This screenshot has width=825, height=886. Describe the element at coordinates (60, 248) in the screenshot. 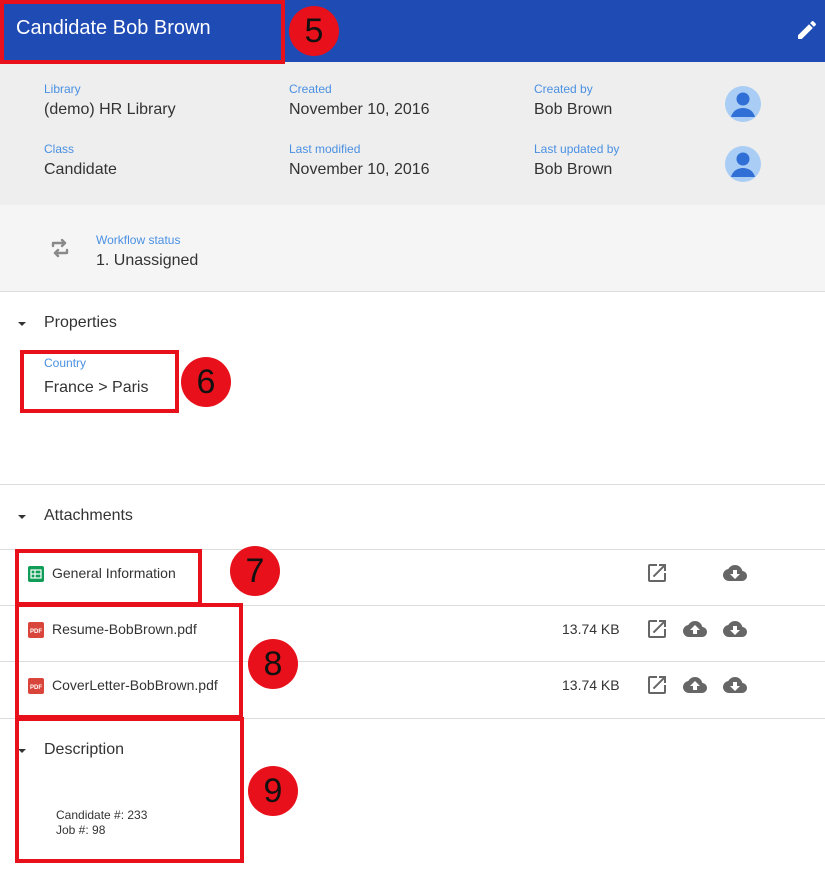

I see `sync-icon` at that location.